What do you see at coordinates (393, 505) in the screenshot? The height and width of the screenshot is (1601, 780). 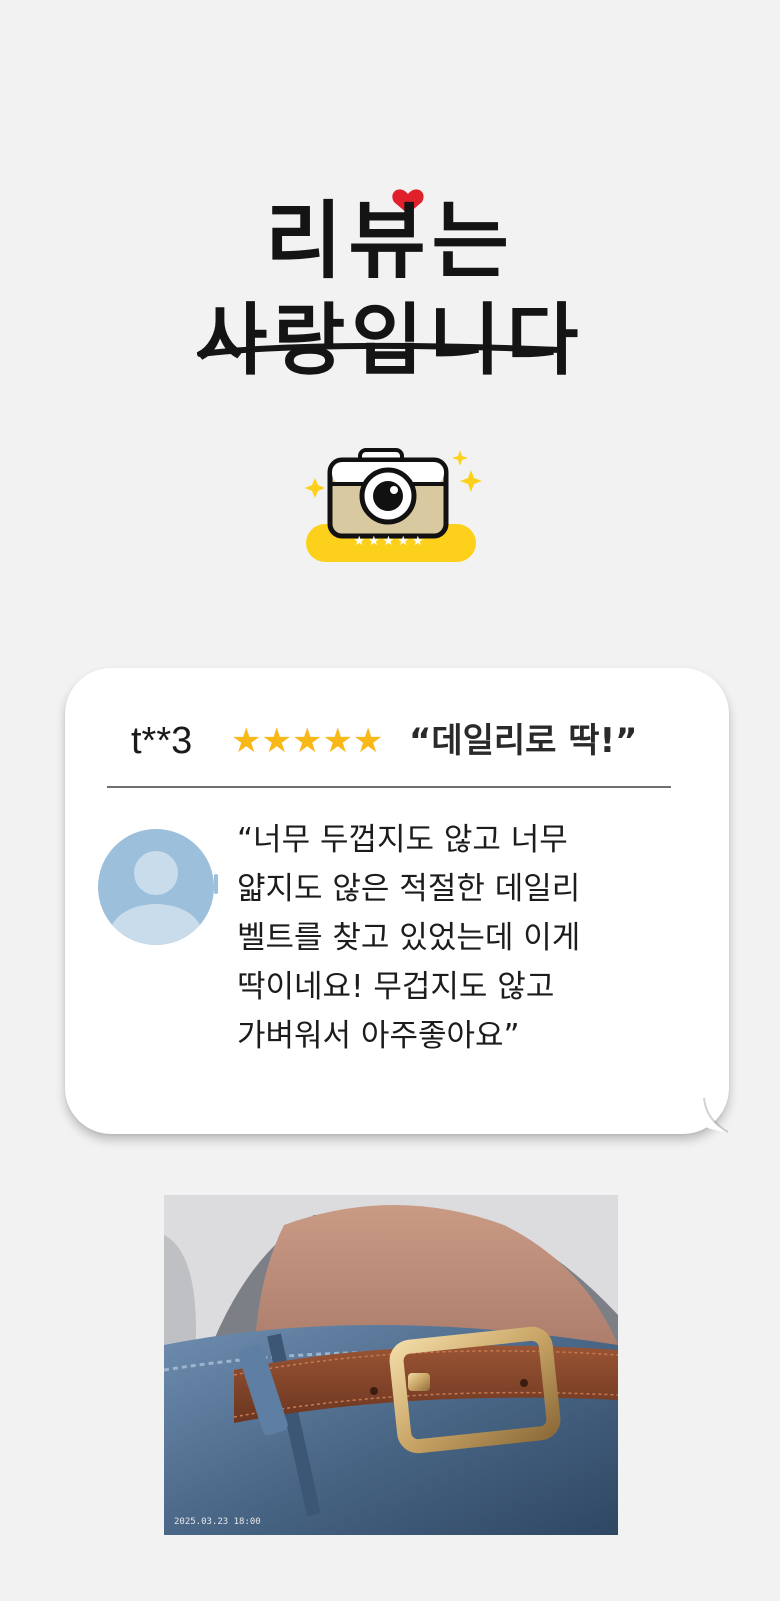 I see `camera-icon` at bounding box center [393, 505].